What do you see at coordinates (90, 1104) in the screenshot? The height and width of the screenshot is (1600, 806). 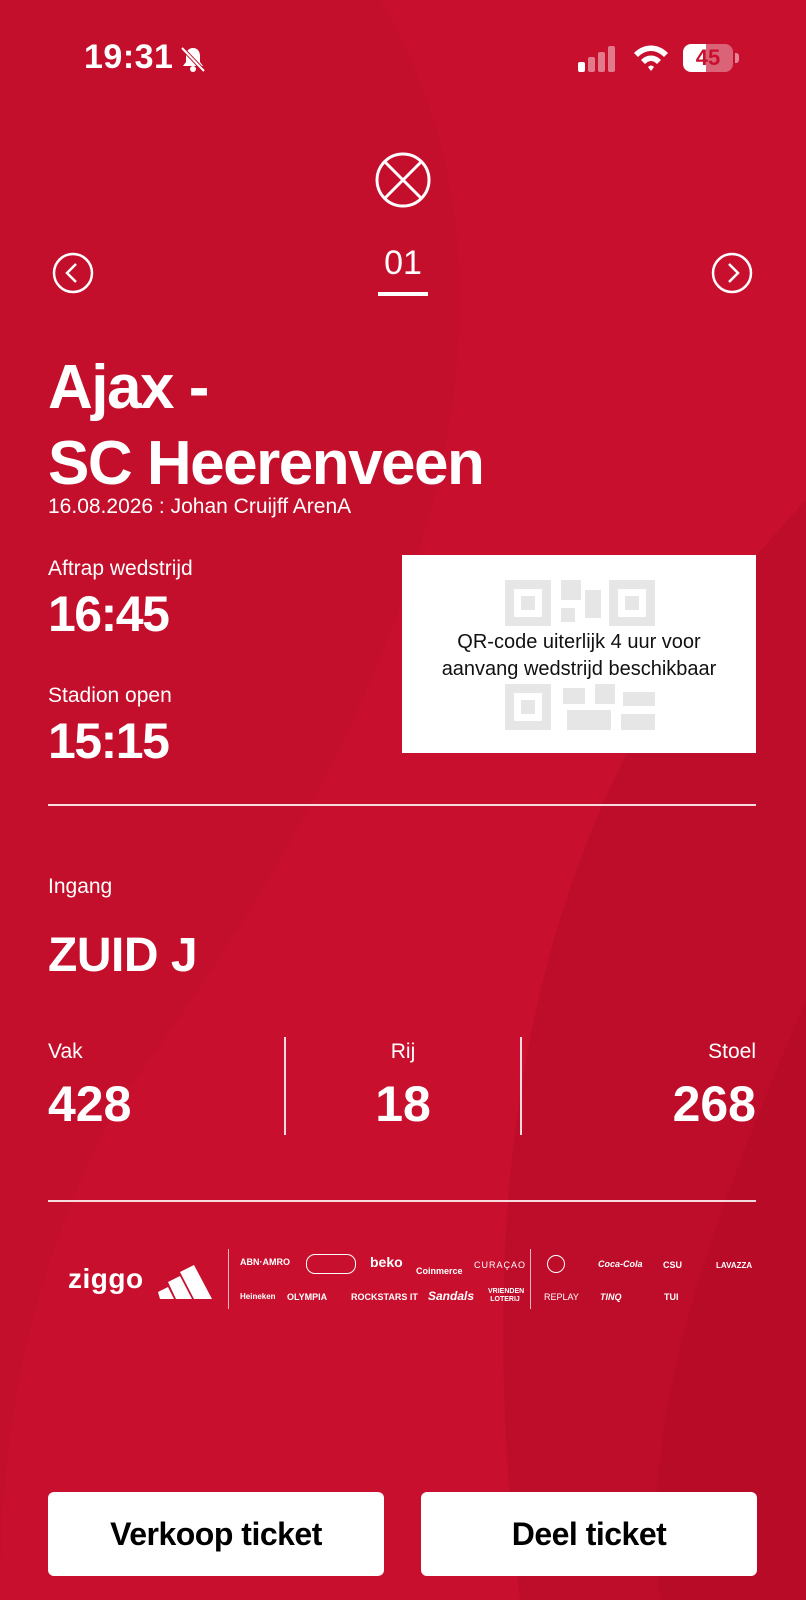 I see `section-value: 428` at bounding box center [90, 1104].